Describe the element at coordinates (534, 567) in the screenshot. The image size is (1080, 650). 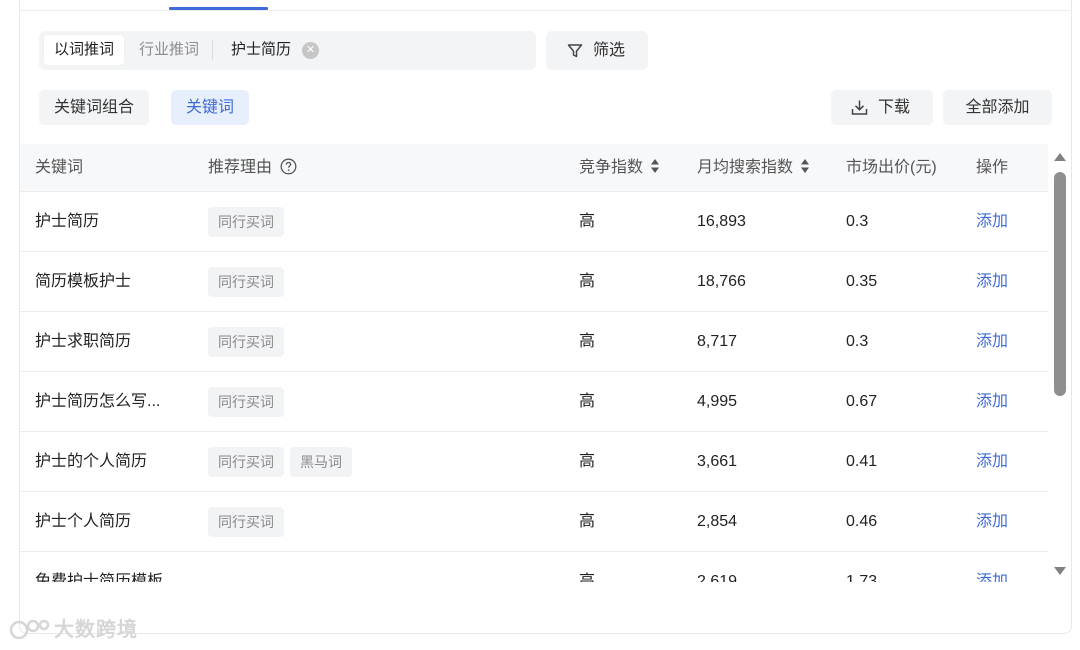
I see `table-row: 免费护士简历模板 高 2,619 1.73 添加` at that location.